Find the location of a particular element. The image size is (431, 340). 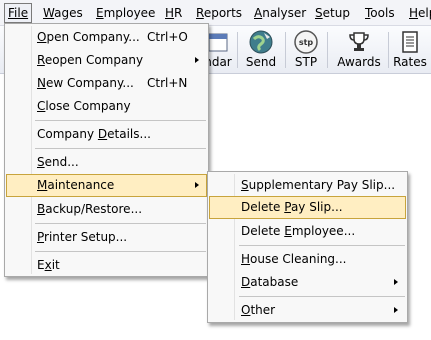

menu-hr-accel: H is located at coordinates (170, 13).